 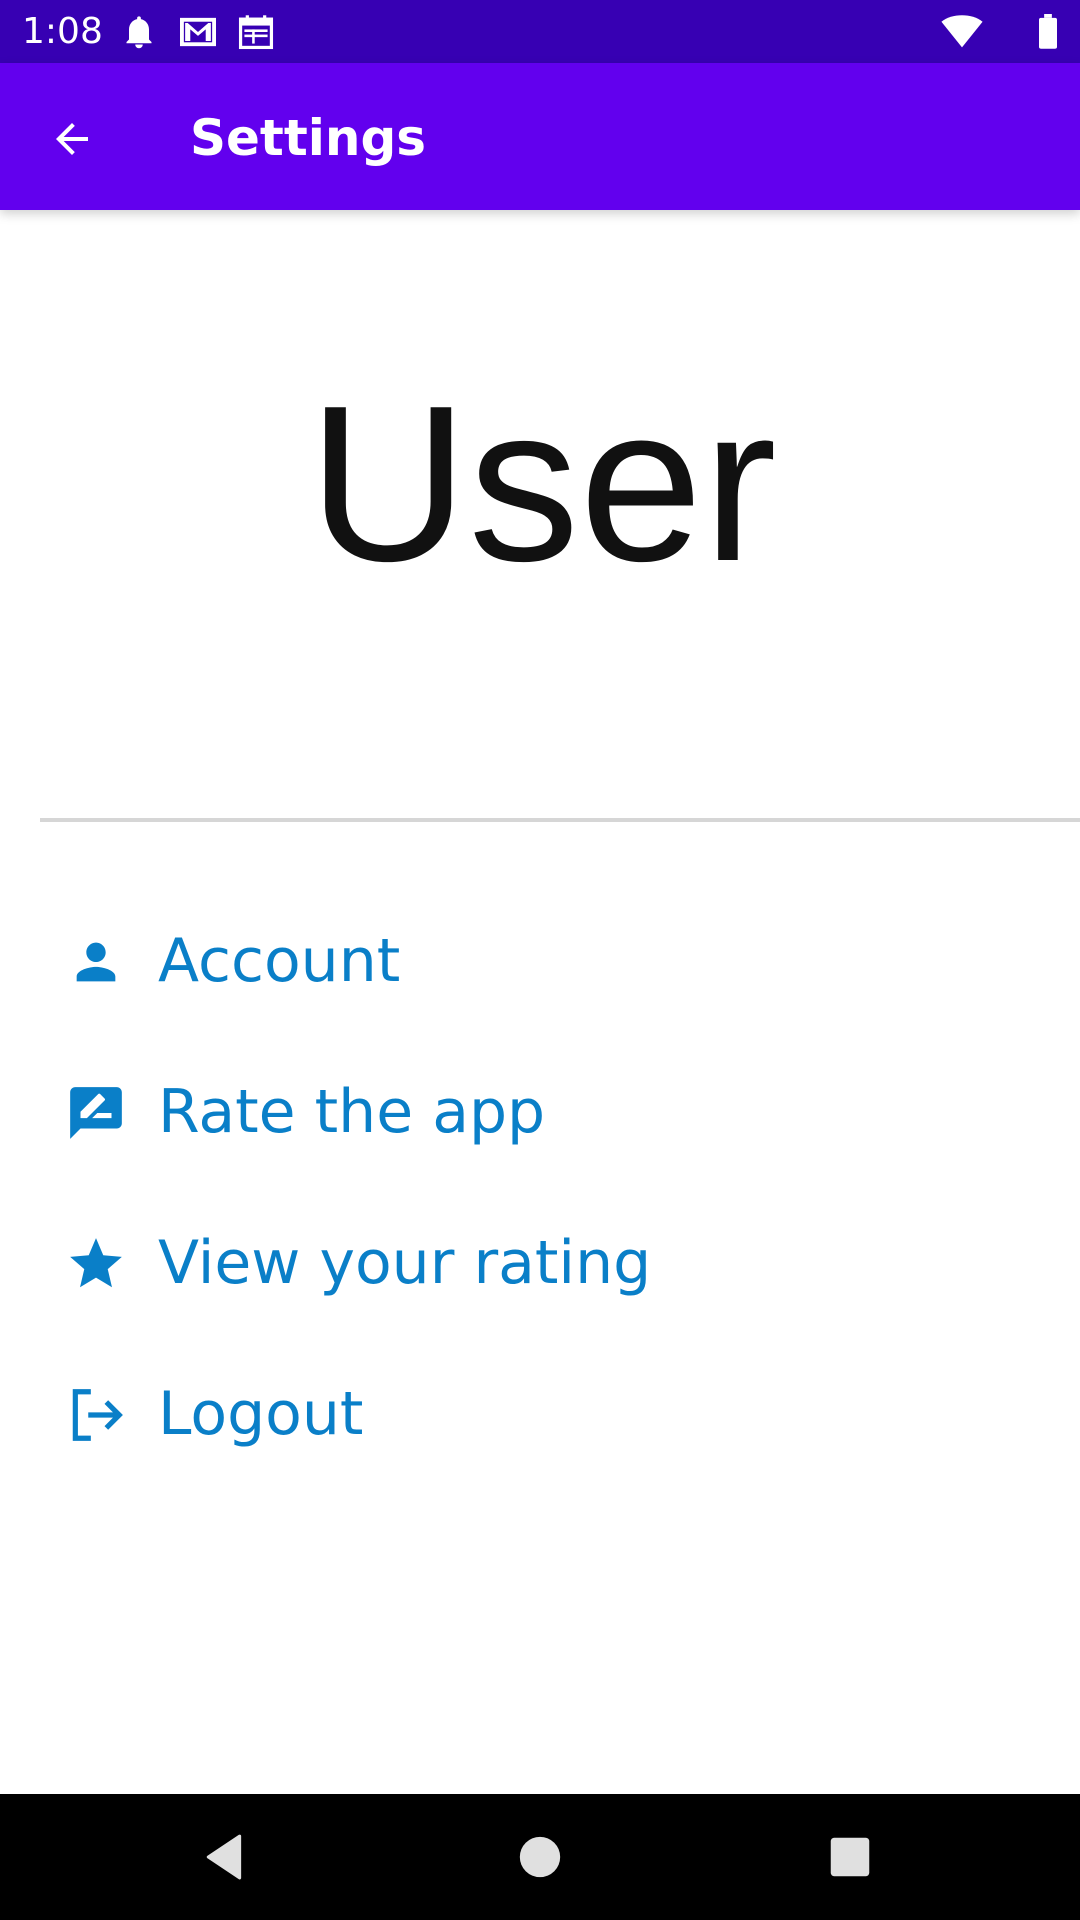 What do you see at coordinates (62, 31) in the screenshot?
I see `status-time: 1:08` at bounding box center [62, 31].